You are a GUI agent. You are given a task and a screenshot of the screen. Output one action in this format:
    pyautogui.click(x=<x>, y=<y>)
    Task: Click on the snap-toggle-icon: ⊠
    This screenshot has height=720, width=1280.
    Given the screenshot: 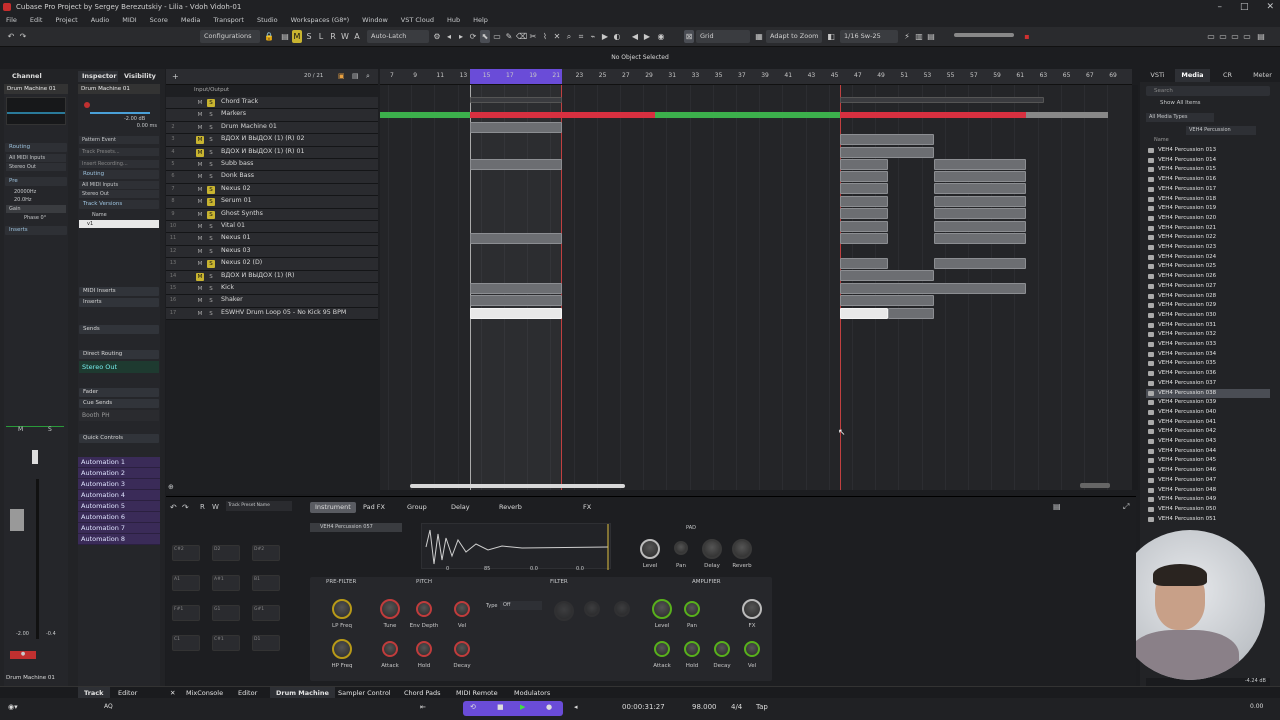 What is the action you would take?
    pyautogui.click(x=689, y=36)
    